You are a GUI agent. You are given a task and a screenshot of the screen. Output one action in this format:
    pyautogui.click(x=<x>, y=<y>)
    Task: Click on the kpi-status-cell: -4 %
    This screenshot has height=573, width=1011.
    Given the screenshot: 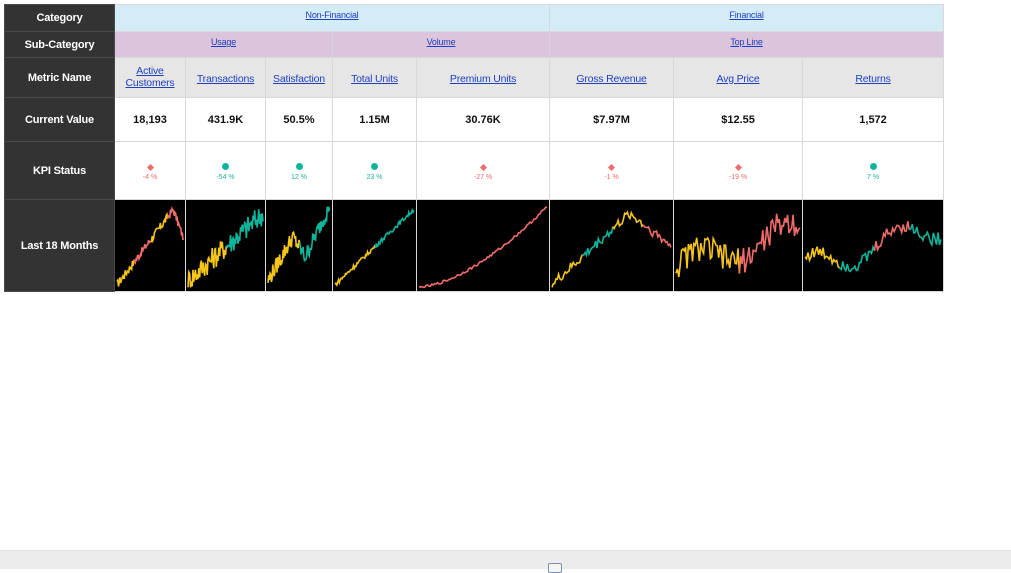 What is the action you would take?
    pyautogui.click(x=150, y=170)
    